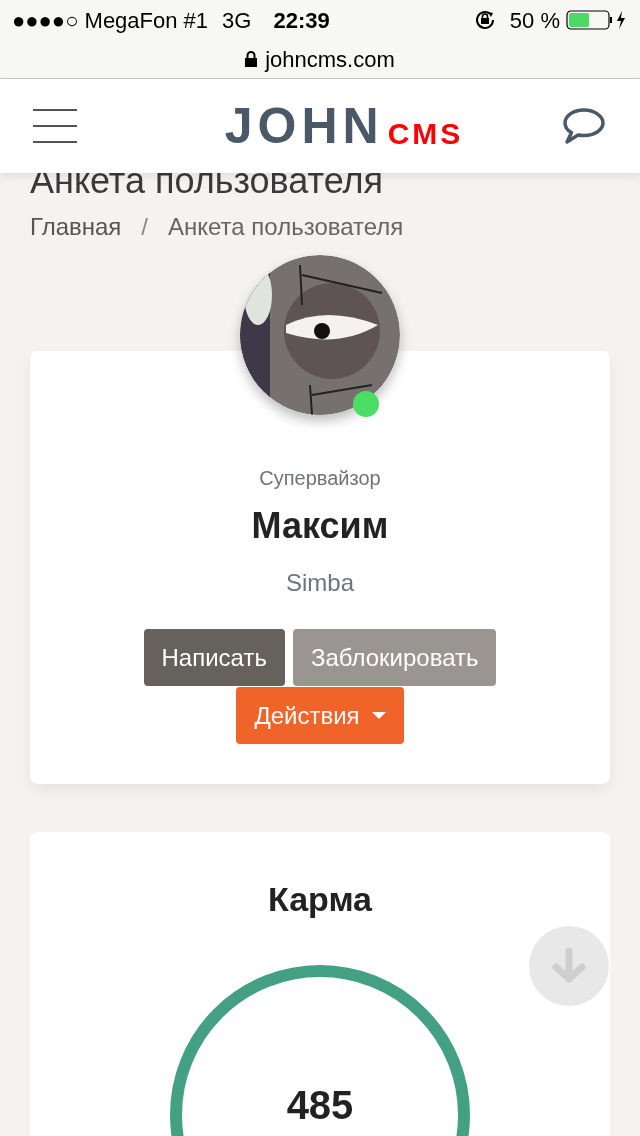  I want to click on caret-icon, so click(378, 715).